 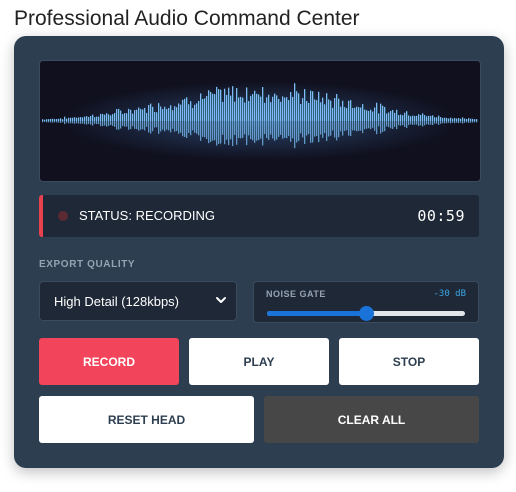 I want to click on record-button: RECORD, so click(x=109, y=361).